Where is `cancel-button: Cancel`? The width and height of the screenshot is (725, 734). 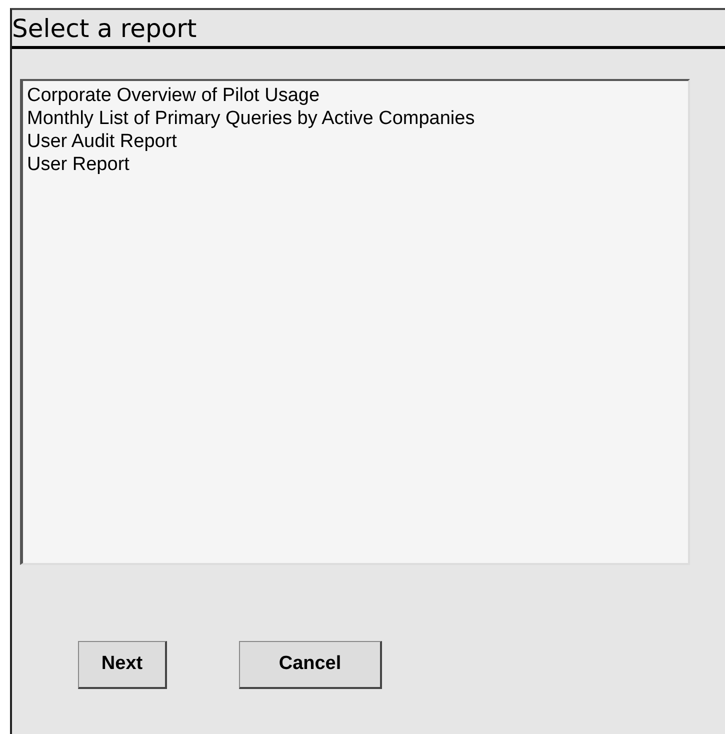
cancel-button: Cancel is located at coordinates (310, 664).